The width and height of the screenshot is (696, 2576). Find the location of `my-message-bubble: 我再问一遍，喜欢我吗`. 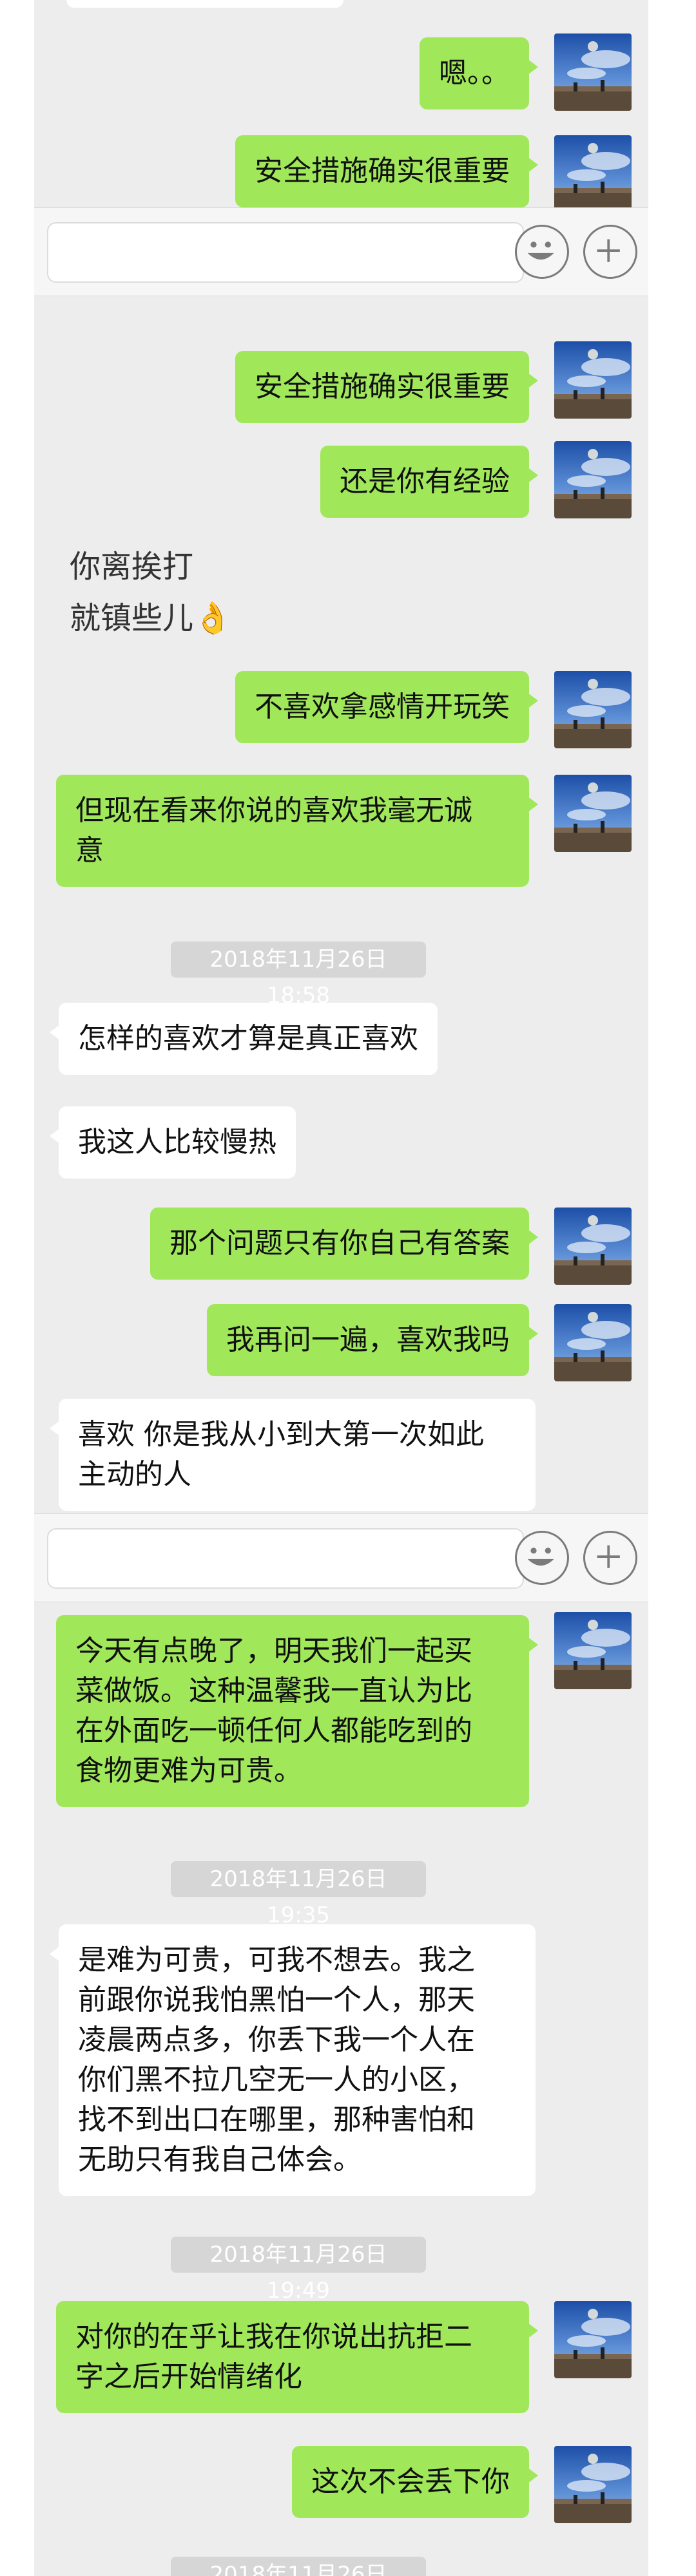

my-message-bubble: 我再问一遍，喜欢我吗 is located at coordinates (372, 1340).